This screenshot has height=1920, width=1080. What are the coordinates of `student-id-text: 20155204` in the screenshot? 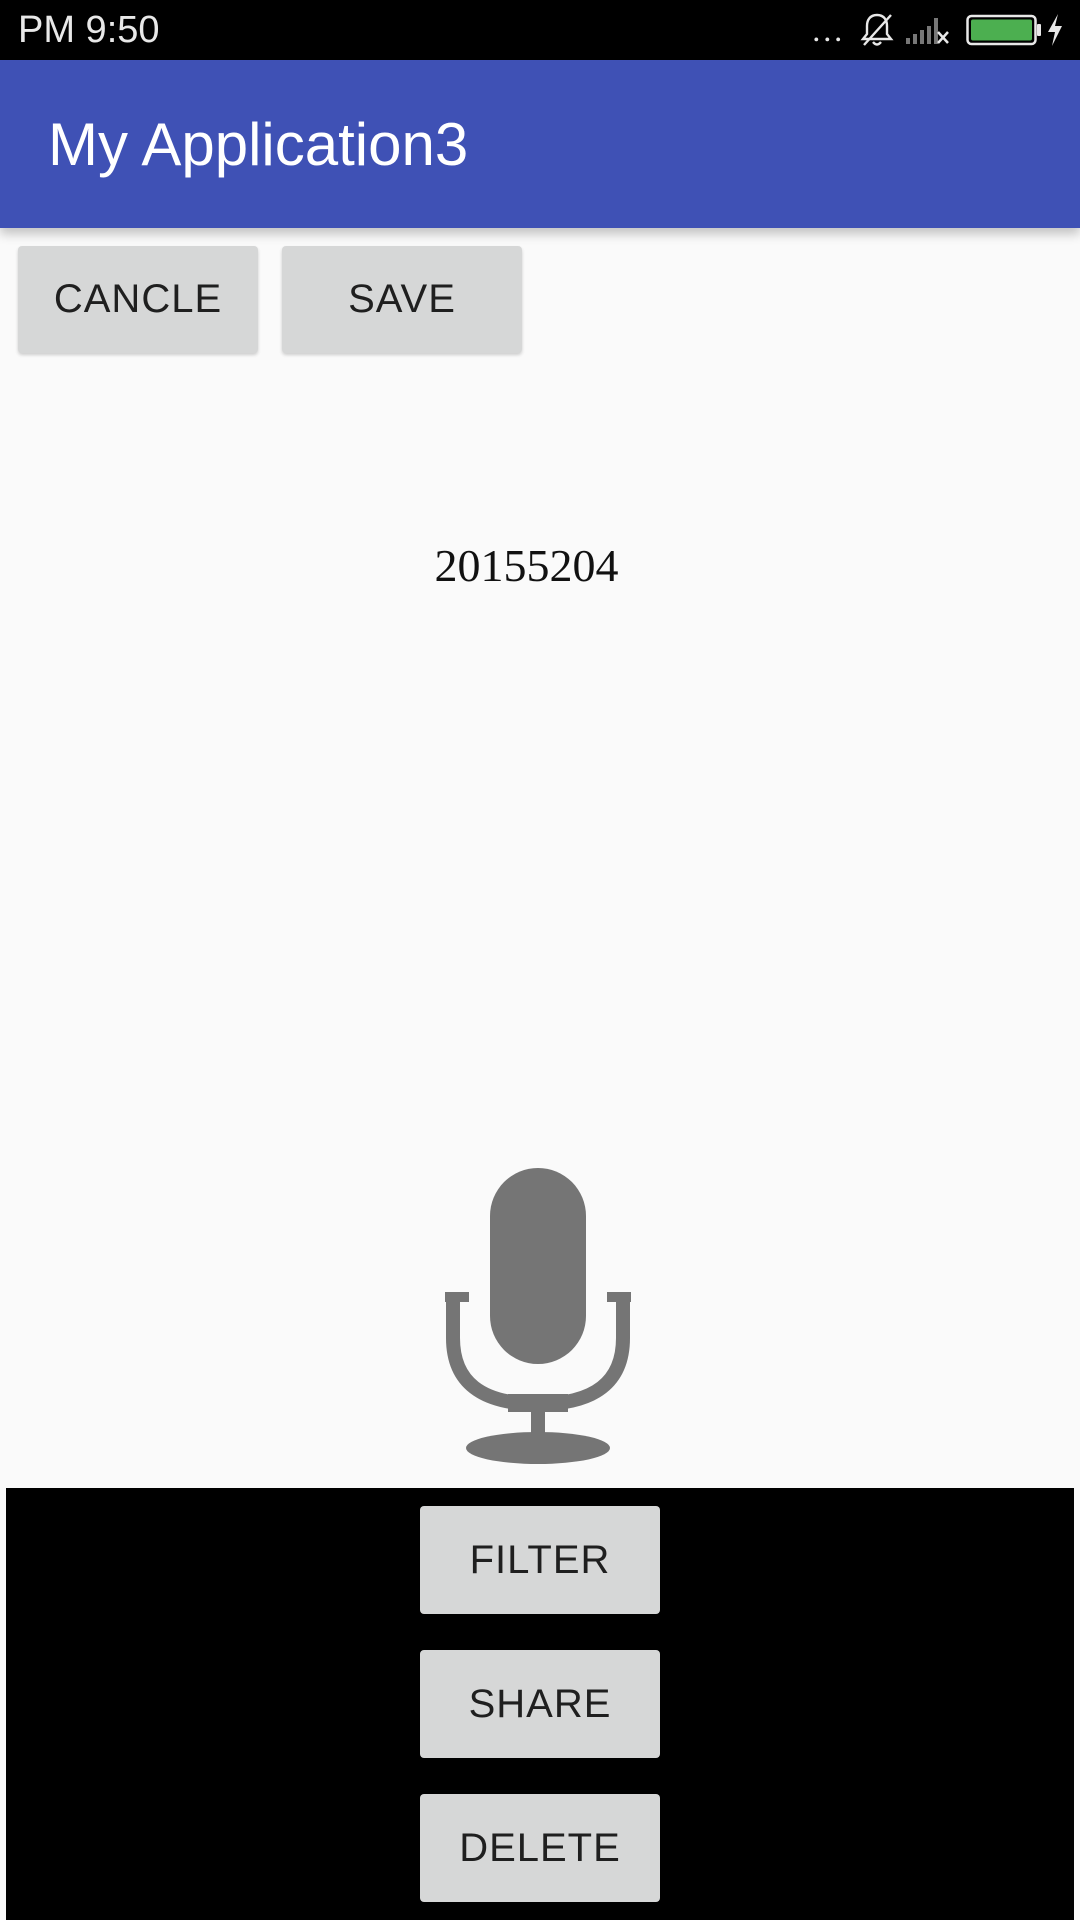 It's located at (526, 565).